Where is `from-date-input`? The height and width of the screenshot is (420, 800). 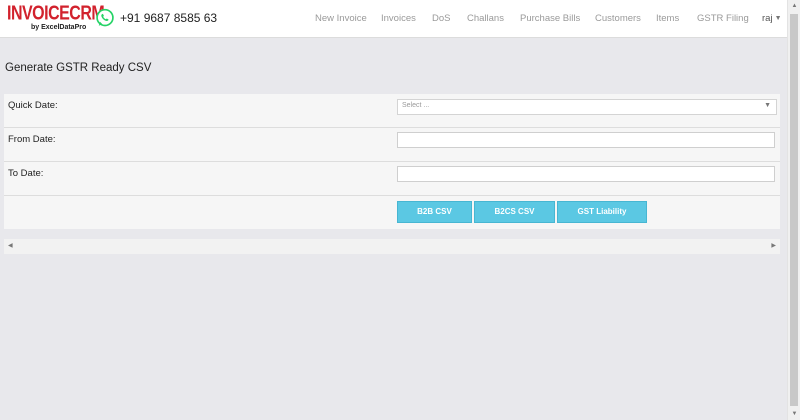
from-date-input is located at coordinates (586, 140).